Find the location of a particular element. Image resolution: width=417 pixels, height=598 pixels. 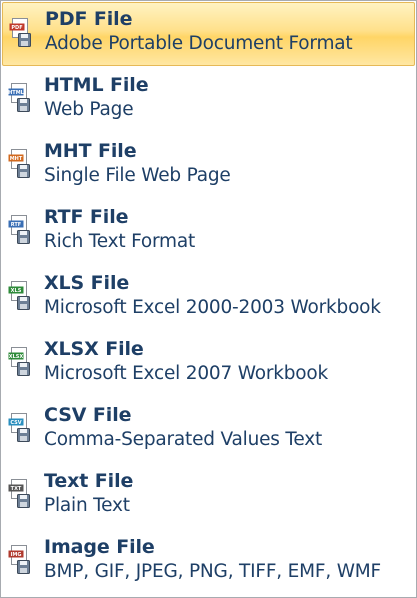

mht-file-icon: MHT is located at coordinates (21, 164).